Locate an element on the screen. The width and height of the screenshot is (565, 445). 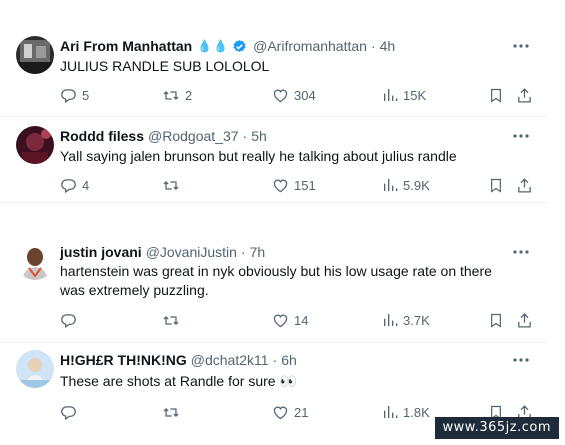
tweet-header: Roddd filess @Rodgoat_37 · 5h is located at coordinates (294, 136).